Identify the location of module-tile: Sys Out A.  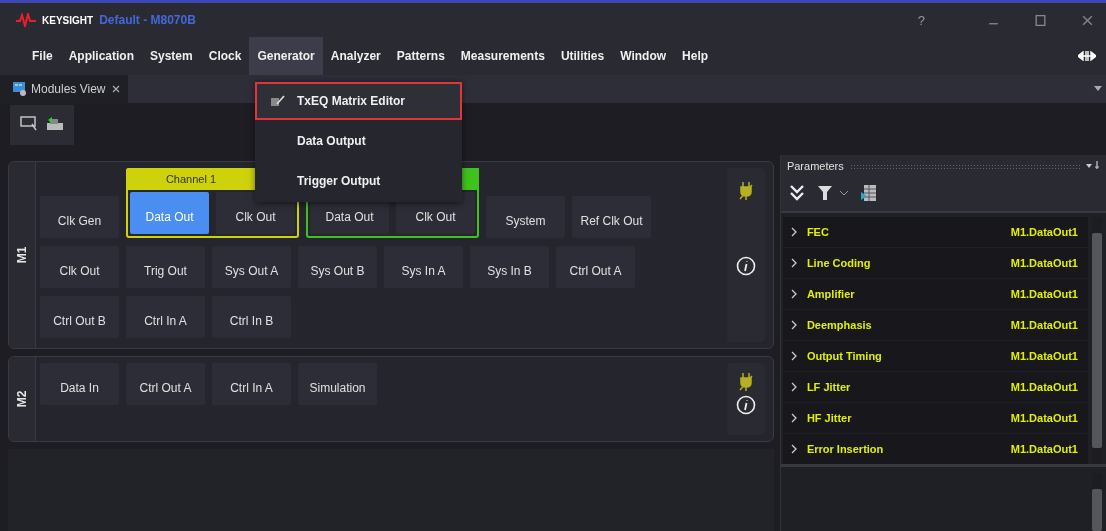
(251, 267).